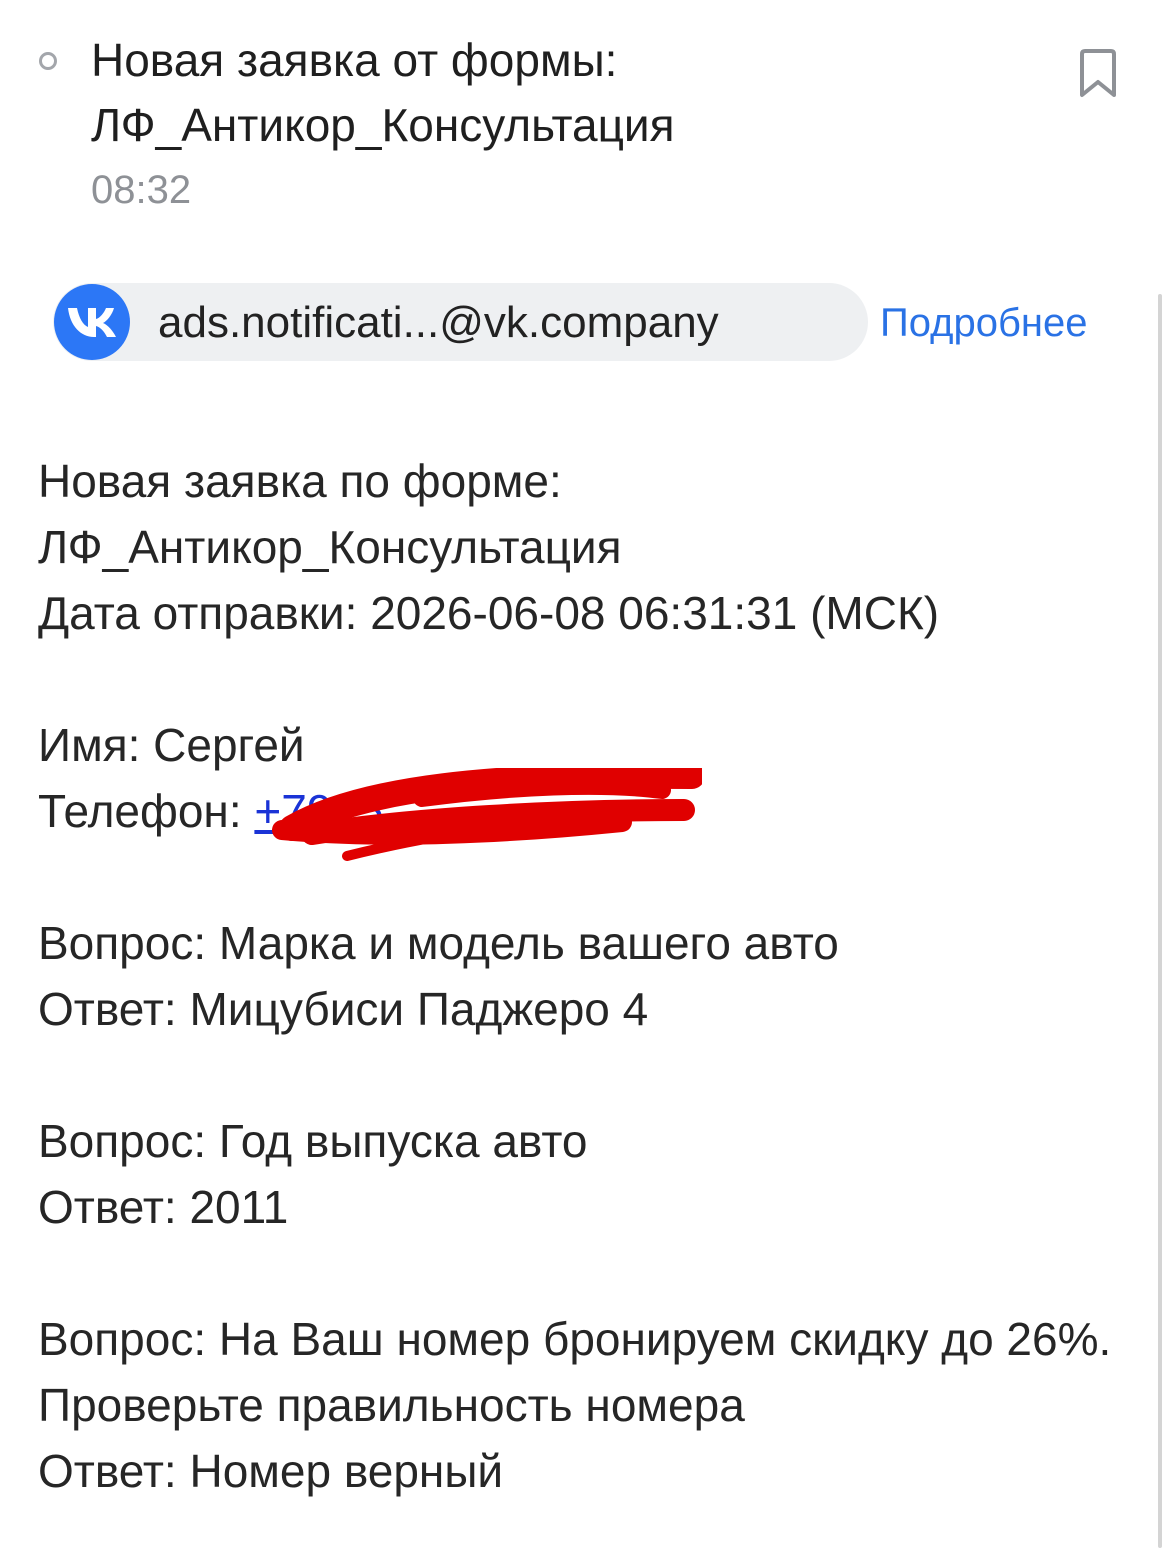 Image resolution: width=1164 pixels, height=1548 pixels. Describe the element at coordinates (383, 125) in the screenshot. I see `subject-line-2: ЛФ_Антикор_Консультация` at that location.